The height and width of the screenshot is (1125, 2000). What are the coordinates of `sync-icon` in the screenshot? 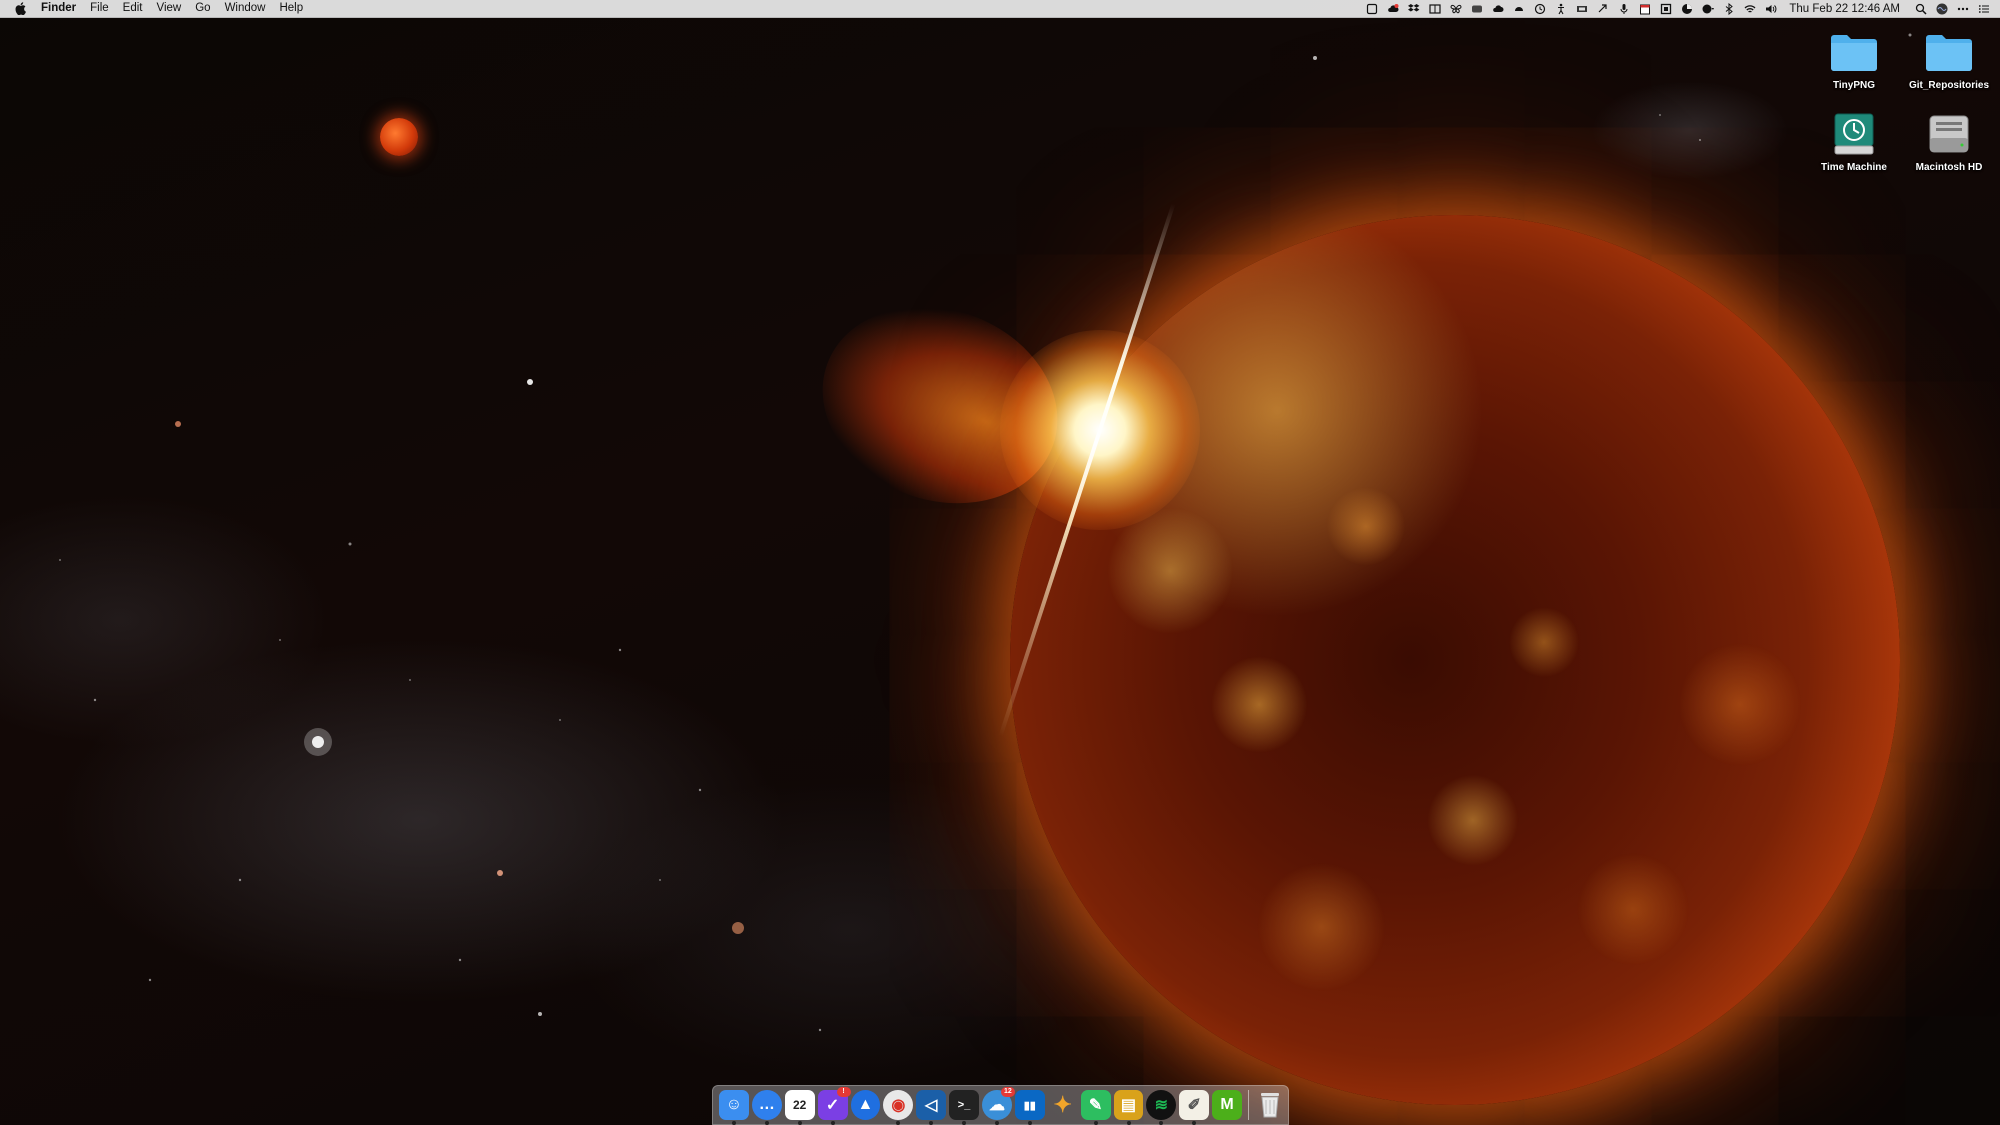 It's located at (1603, 9).